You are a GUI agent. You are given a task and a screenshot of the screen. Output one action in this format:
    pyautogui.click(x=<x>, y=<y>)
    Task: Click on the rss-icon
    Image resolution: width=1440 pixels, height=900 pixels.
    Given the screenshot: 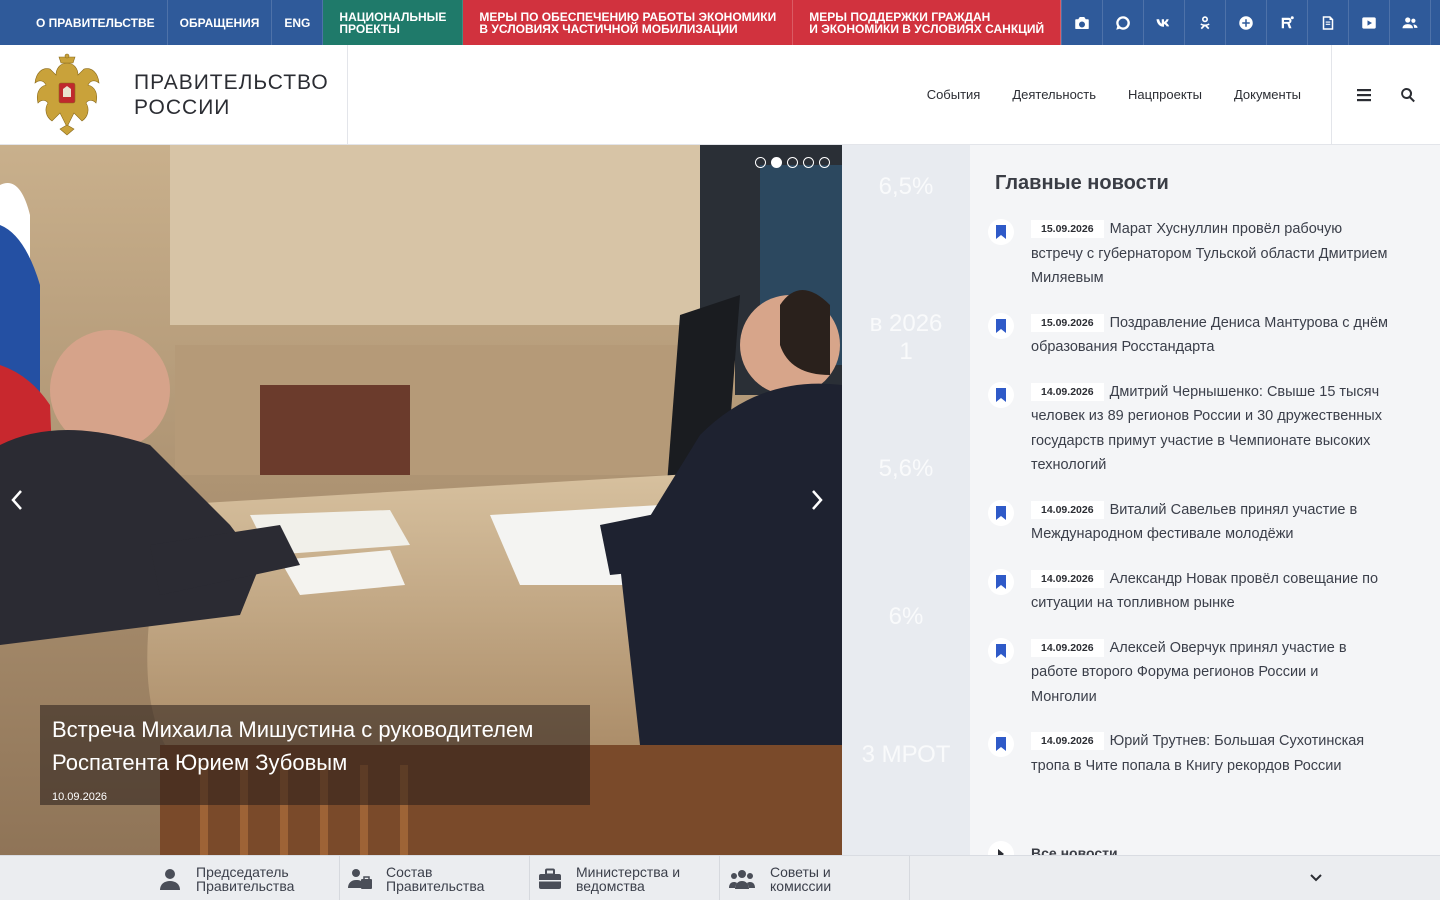 What is the action you would take?
    pyautogui.click(x=1435, y=22)
    